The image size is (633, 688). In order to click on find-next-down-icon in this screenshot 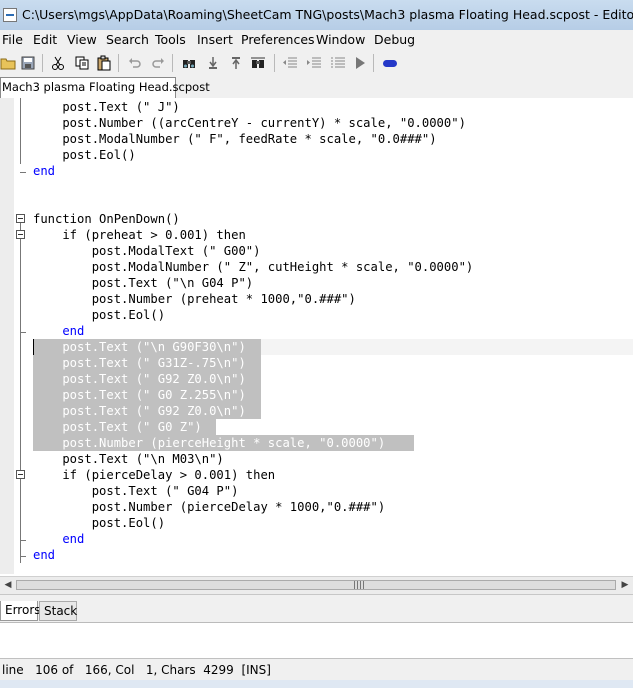, I will do `click(213, 63)`.